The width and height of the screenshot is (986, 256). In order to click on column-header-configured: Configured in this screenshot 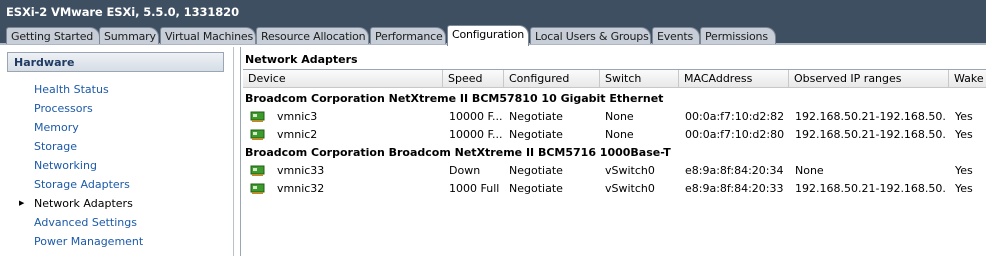, I will do `click(552, 79)`.